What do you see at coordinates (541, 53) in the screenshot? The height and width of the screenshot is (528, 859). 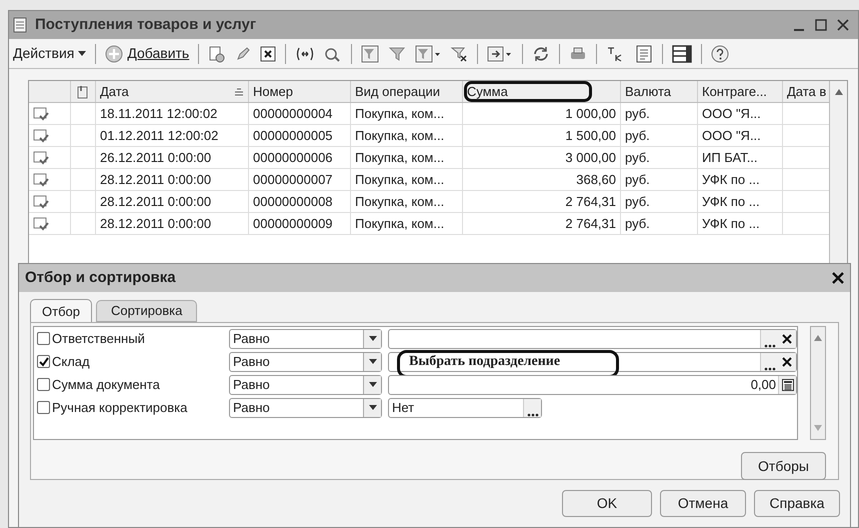 I see `refresh-icon` at bounding box center [541, 53].